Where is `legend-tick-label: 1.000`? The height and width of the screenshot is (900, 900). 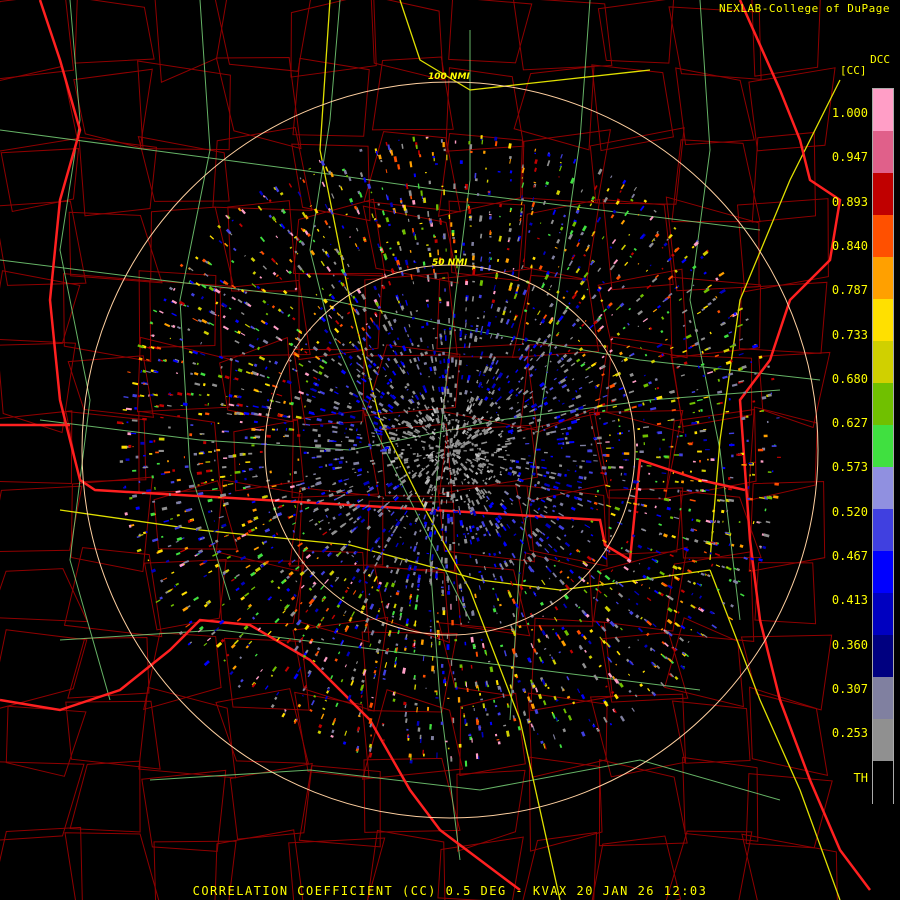 legend-tick-label: 1.000 is located at coordinates (849, 113).